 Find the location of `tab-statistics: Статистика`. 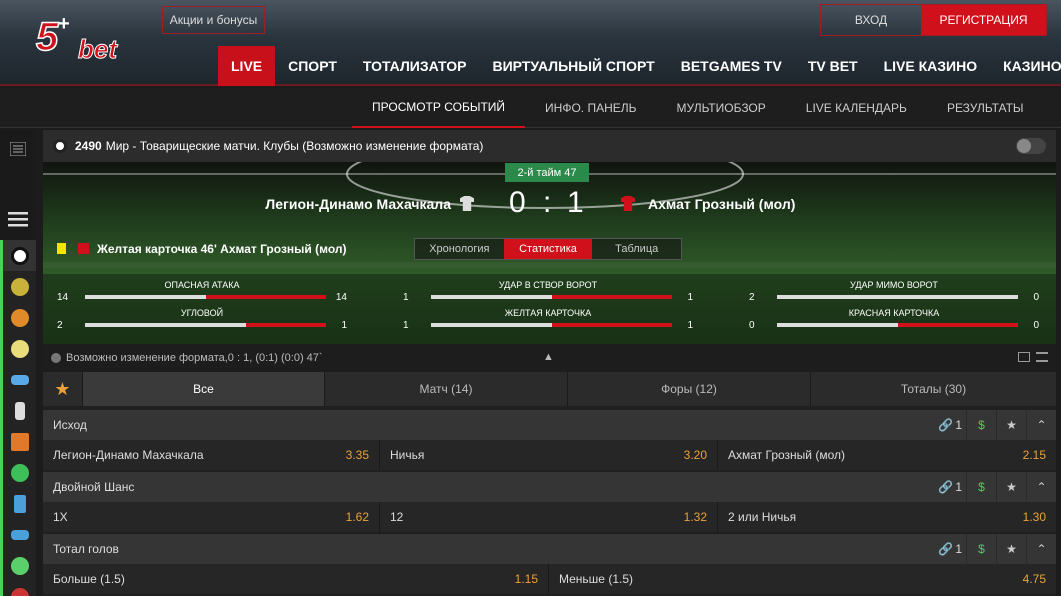

tab-statistics: Статистика is located at coordinates (548, 249).